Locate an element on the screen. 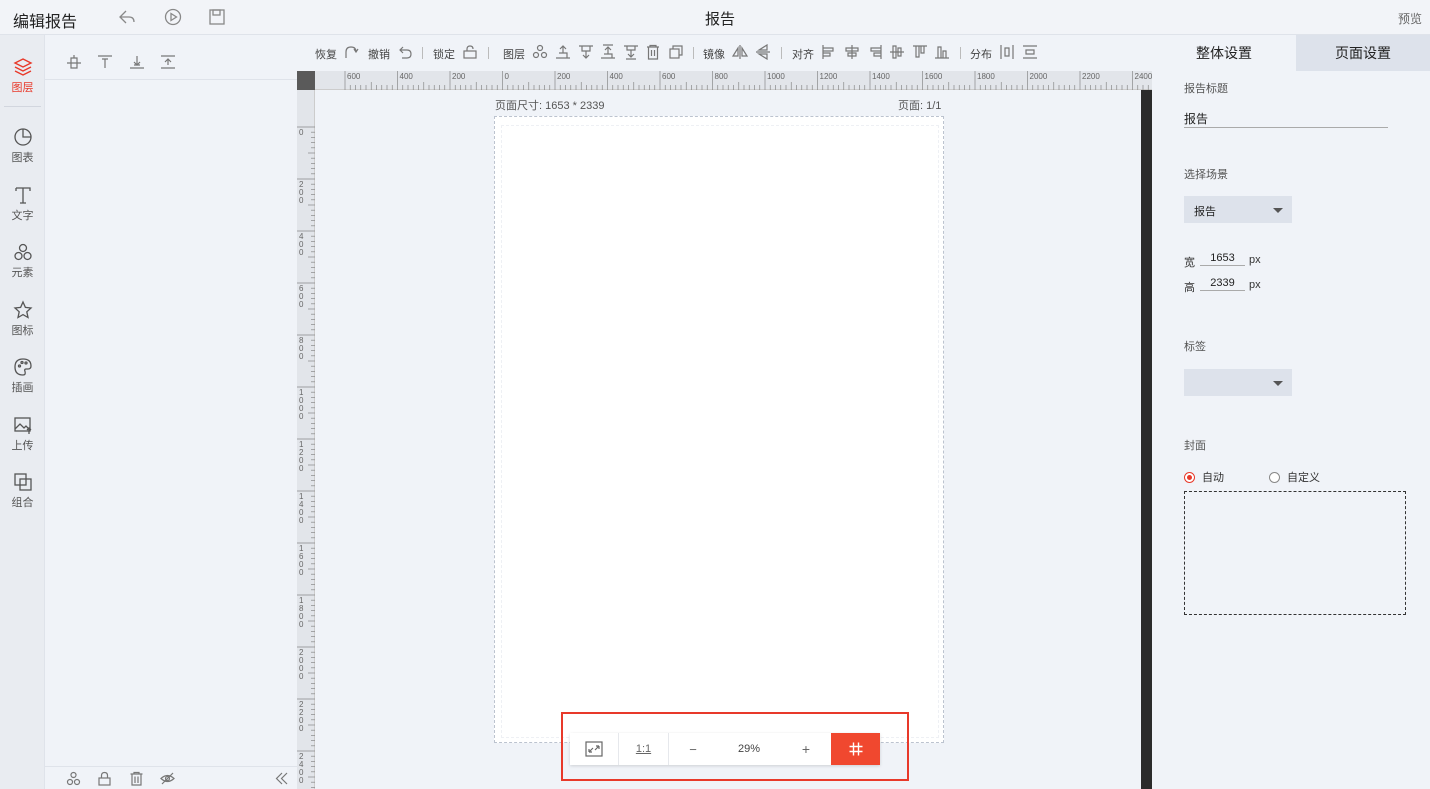  align-left-icon is located at coordinates (829, 52).